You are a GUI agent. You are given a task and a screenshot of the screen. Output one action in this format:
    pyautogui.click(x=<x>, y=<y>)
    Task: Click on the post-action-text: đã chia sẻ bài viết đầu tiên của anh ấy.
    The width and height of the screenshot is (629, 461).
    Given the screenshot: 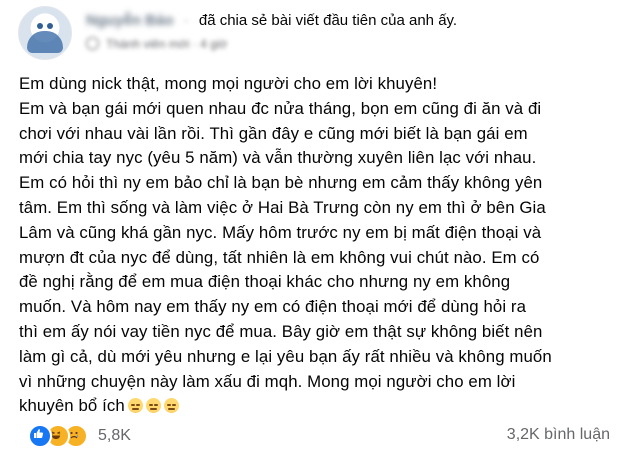 What is the action you would take?
    pyautogui.click(x=328, y=20)
    